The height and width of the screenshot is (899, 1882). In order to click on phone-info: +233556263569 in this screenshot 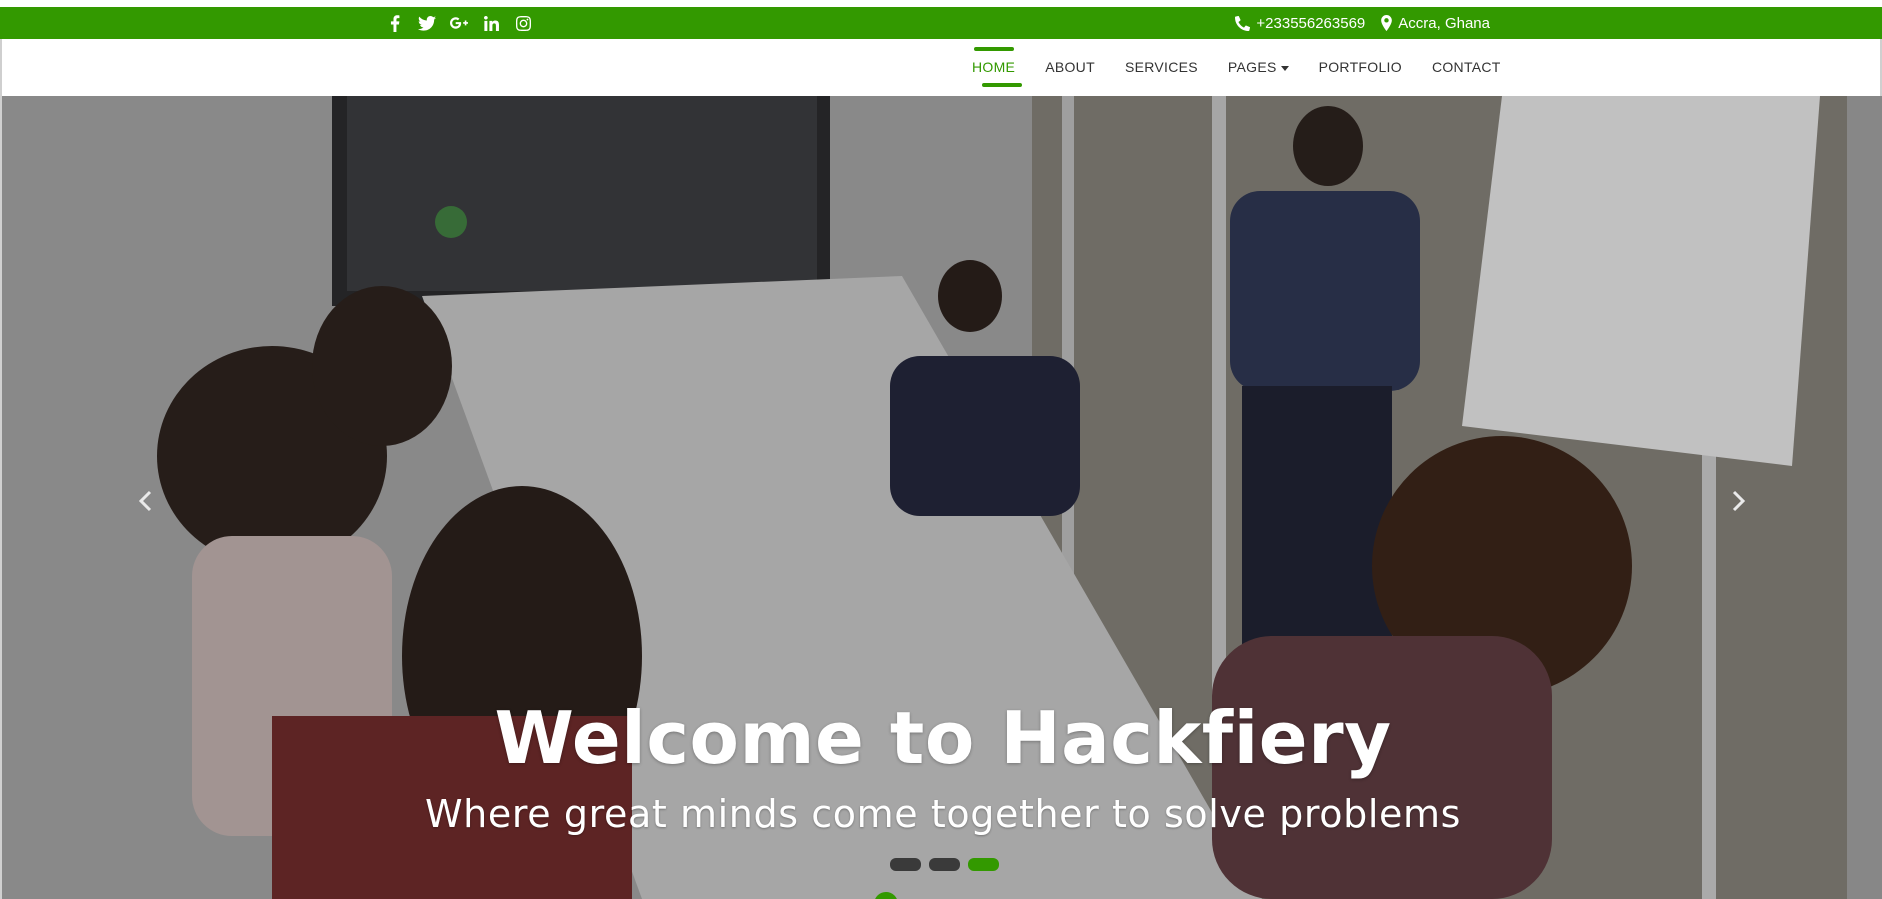, I will do `click(1300, 23)`.